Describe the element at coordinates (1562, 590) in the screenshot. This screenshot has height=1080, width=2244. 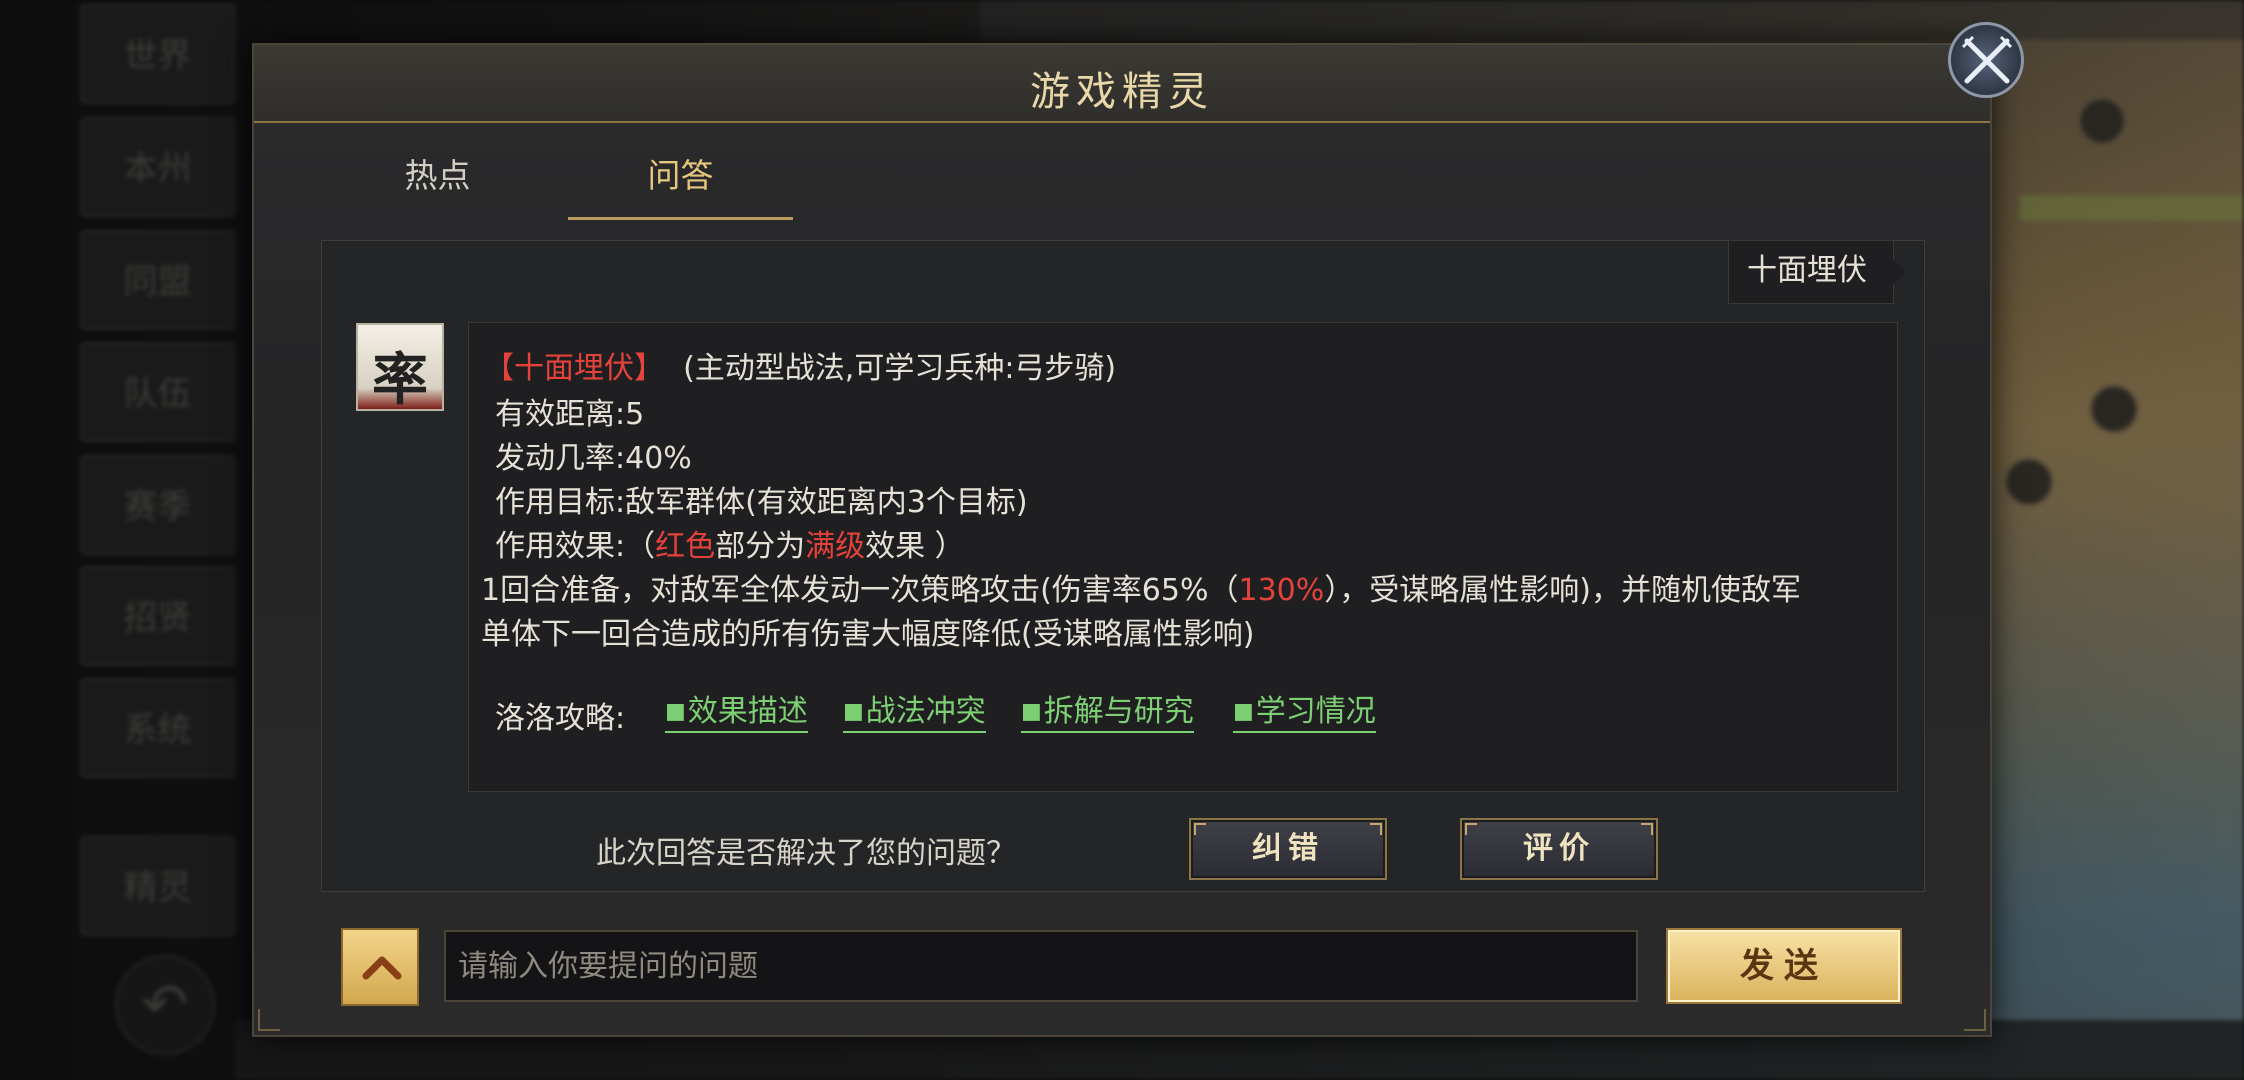
I see `desc1-suffix: ），受谋略属性影响)，并随机使敌军` at that location.